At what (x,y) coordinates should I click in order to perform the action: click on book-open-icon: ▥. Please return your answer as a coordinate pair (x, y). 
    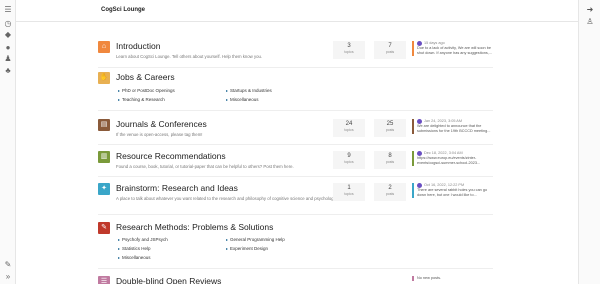
    Looking at the image, I should click on (104, 157).